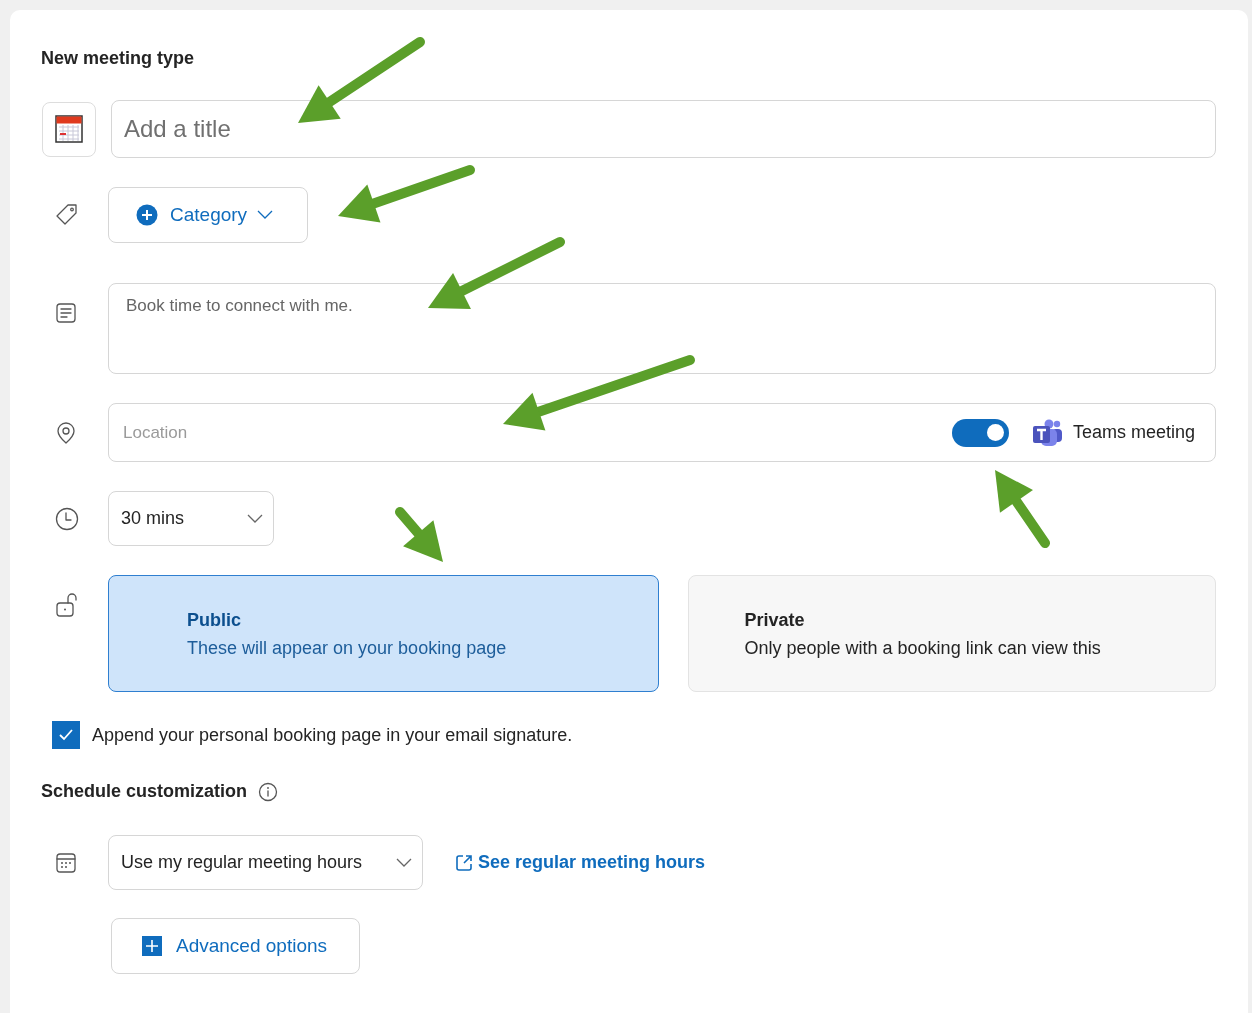 The width and height of the screenshot is (1252, 1013). Describe the element at coordinates (347, 648) in the screenshot. I see `option-description: These will appear on your booking page` at that location.